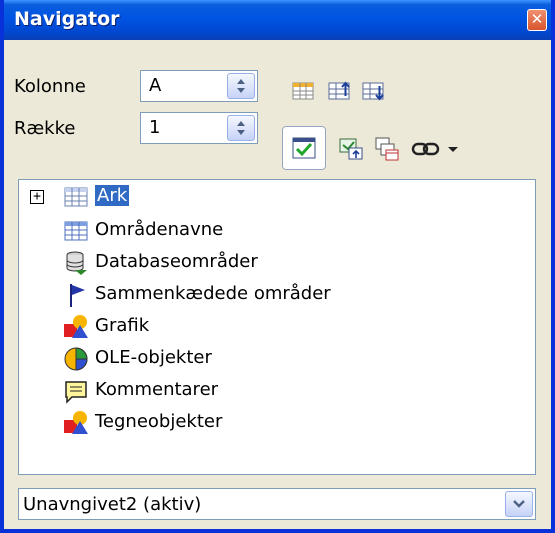  I want to click on document-select-value: Unavngivet2 (aktiv), so click(112, 504).